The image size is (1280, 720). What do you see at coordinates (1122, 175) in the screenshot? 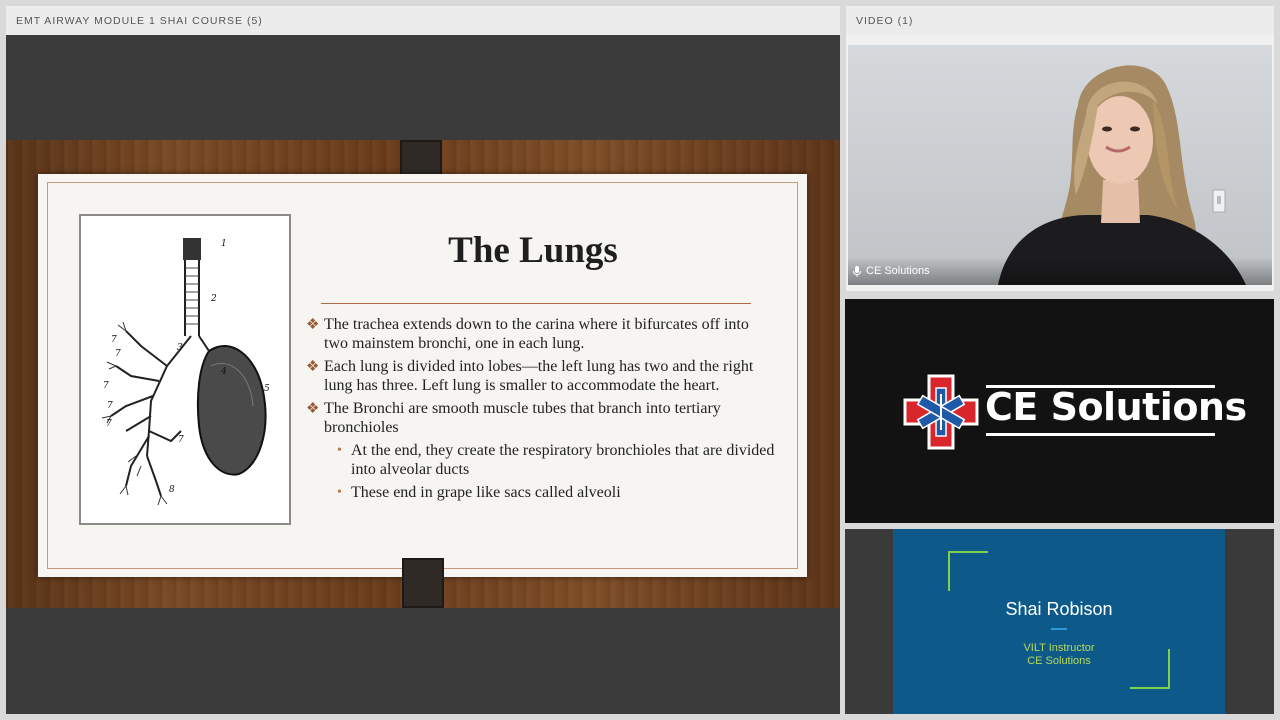
I see `participant-figure` at bounding box center [1122, 175].